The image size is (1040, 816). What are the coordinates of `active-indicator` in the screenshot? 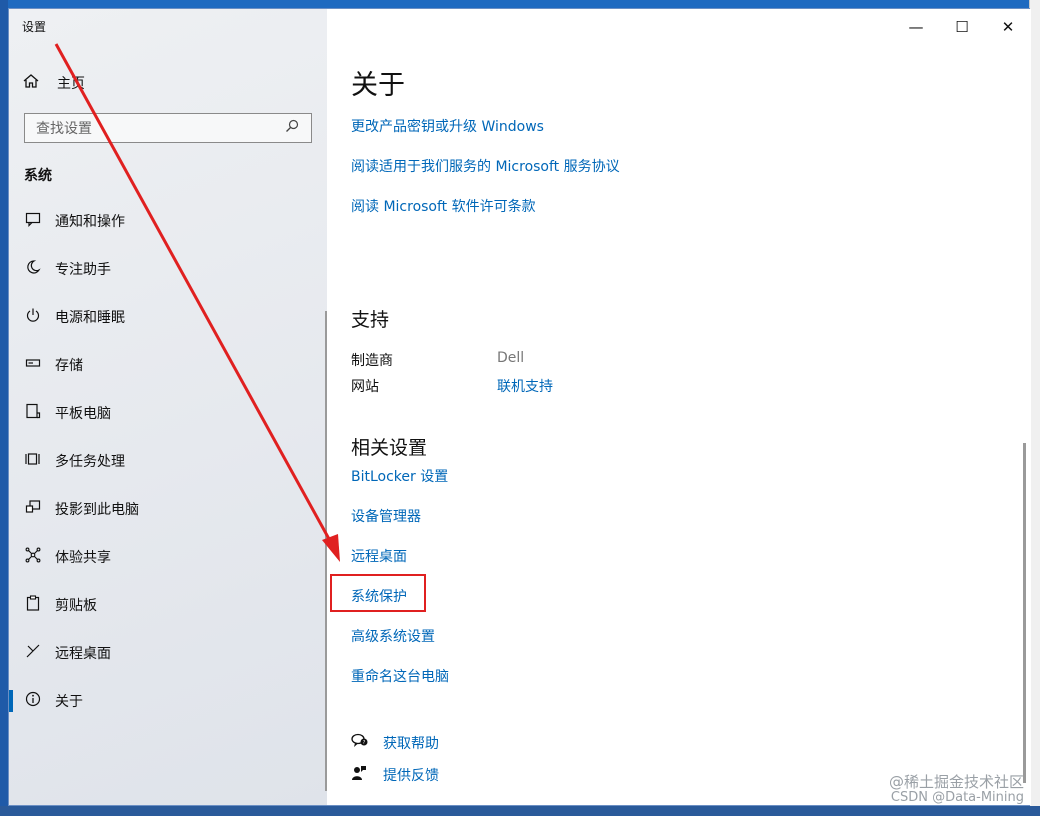 It's located at (11, 701).